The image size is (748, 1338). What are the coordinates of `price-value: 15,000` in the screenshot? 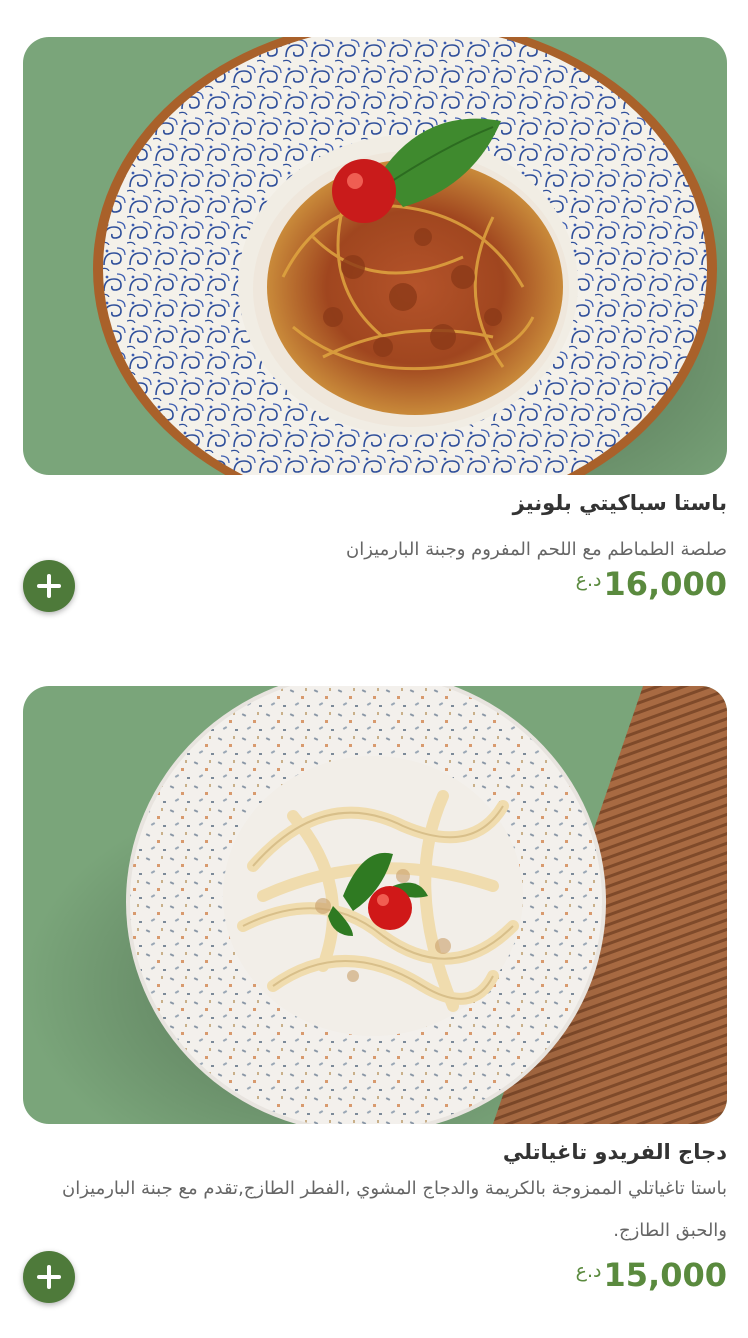 It's located at (665, 1275).